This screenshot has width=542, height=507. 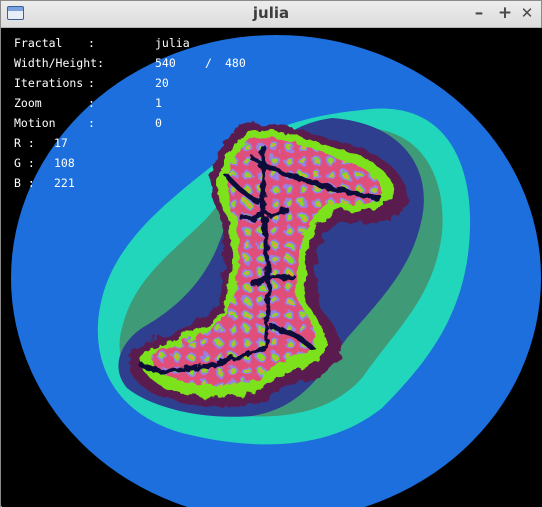 I want to click on iterations-label: Iterations, so click(x=49, y=83).